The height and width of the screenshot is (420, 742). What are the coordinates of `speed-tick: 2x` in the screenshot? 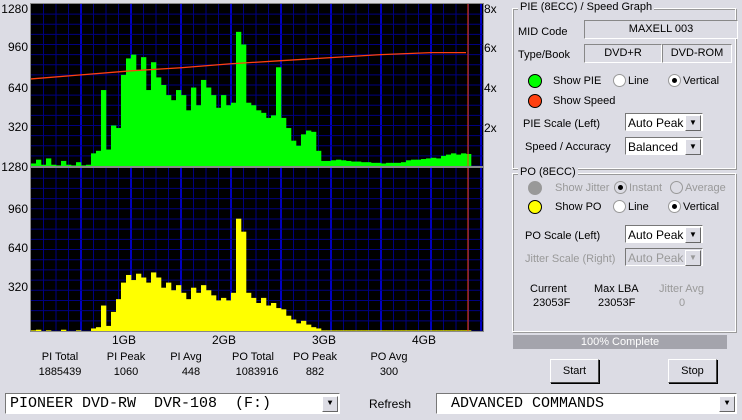 It's located at (490, 128).